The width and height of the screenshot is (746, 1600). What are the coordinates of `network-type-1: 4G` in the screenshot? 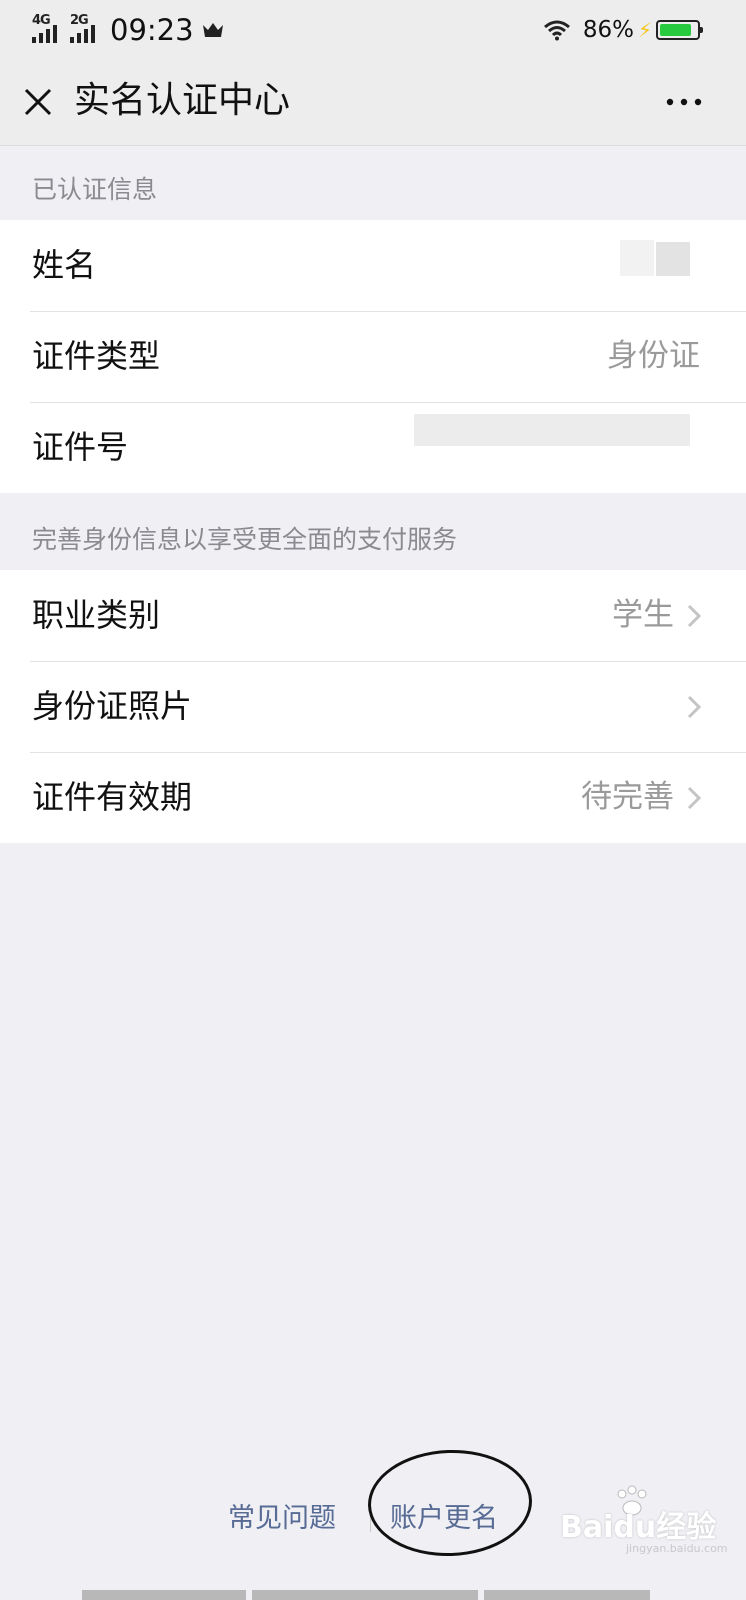 It's located at (41, 20).